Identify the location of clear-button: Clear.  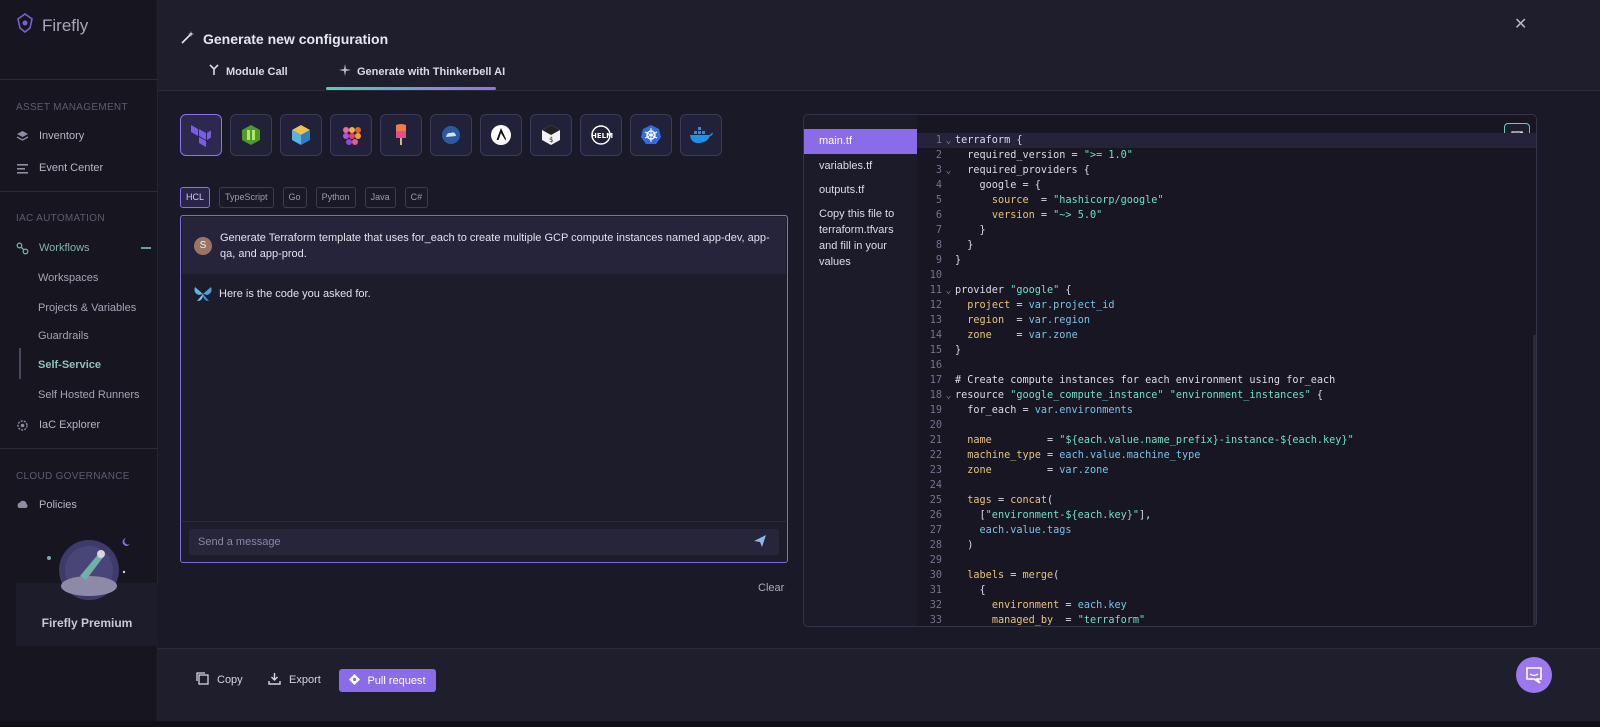
(771, 588).